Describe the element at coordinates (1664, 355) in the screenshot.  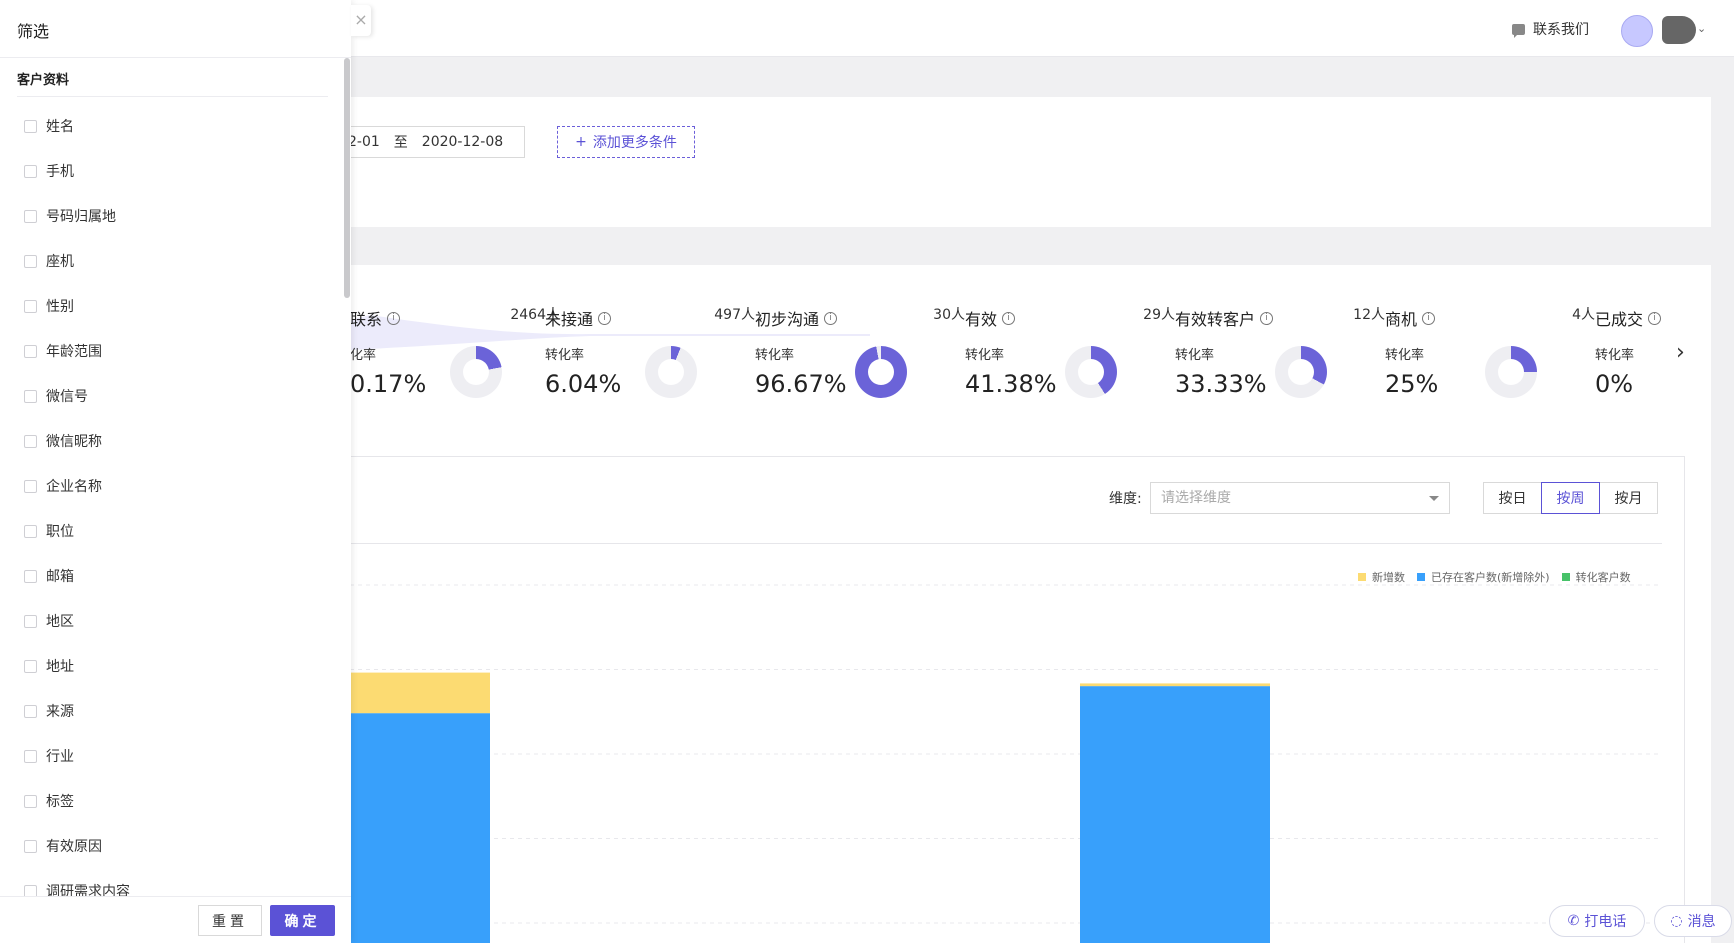
I see `funnel-stage: 已成交 i 转化率 0%` at that location.